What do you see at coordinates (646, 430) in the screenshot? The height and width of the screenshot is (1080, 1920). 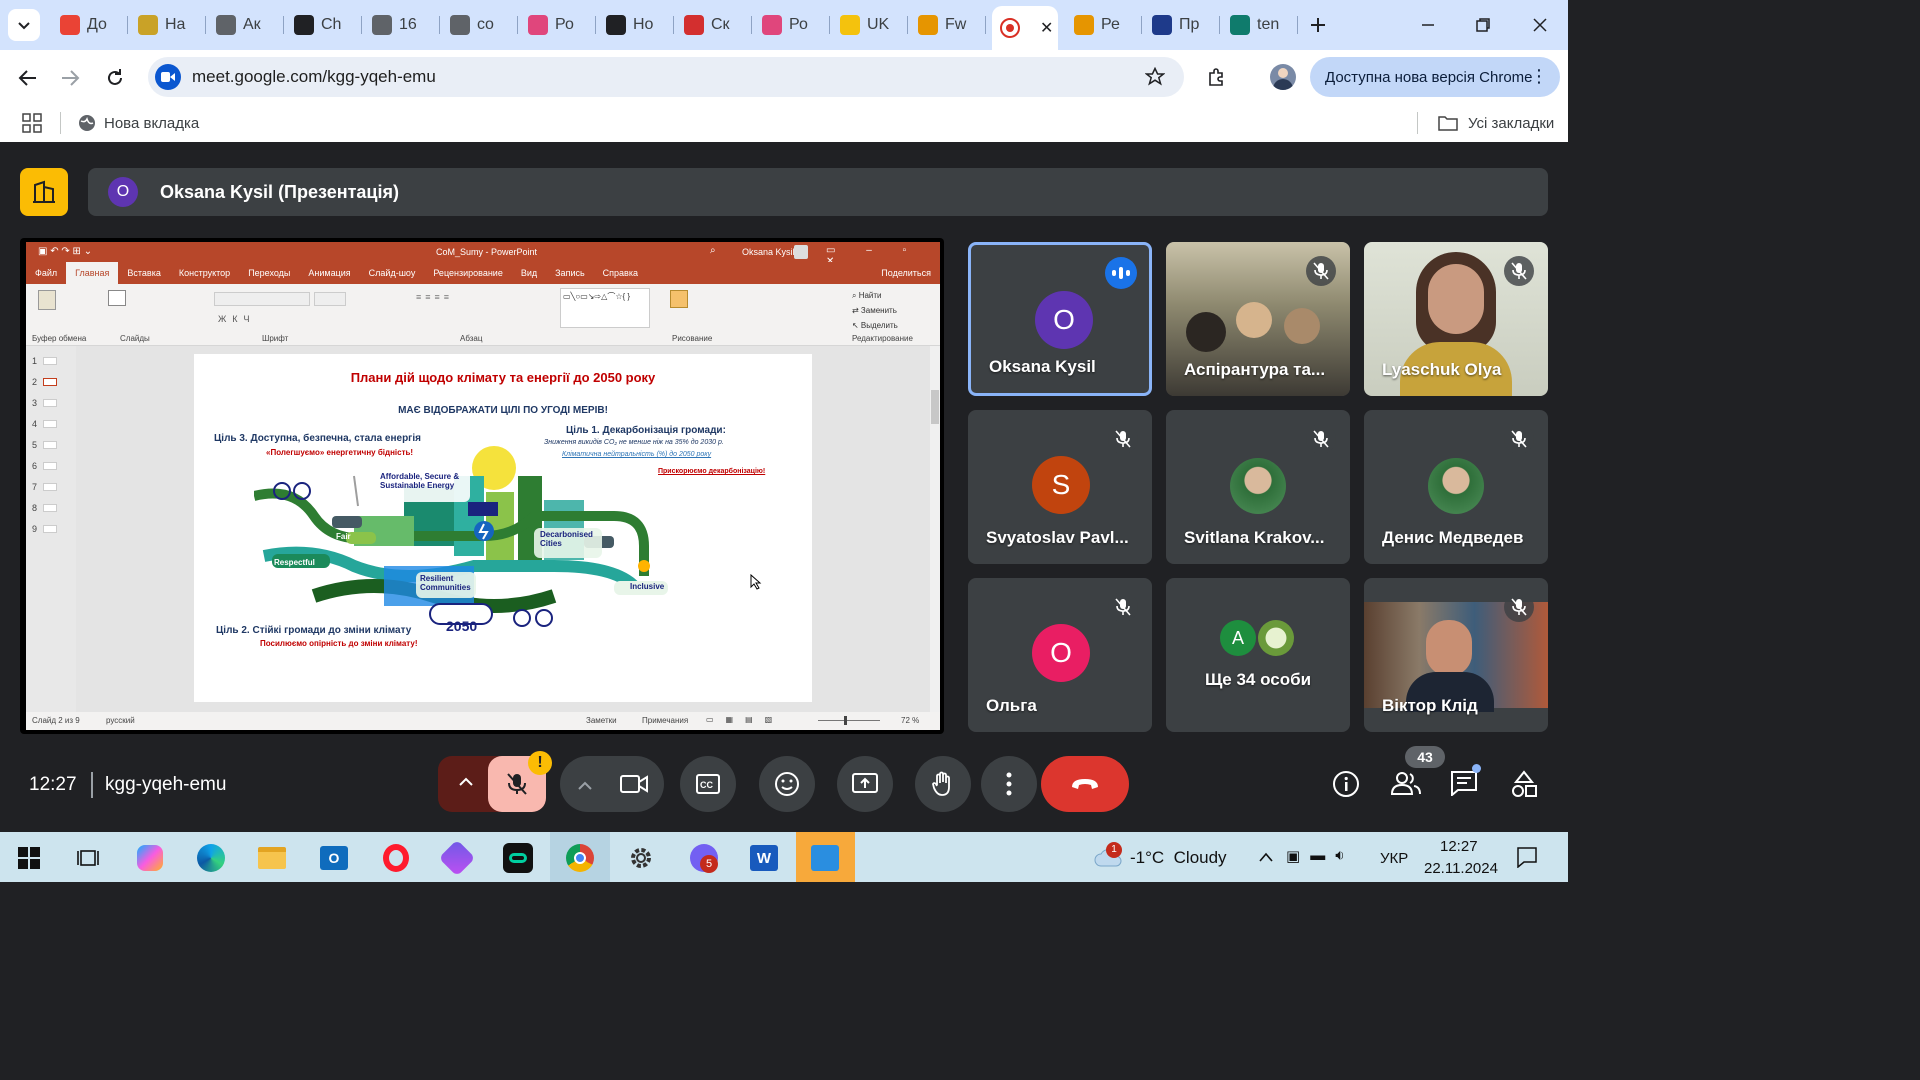 I see `goal1-heading: Ціль 1. Декарбонізація громади:` at bounding box center [646, 430].